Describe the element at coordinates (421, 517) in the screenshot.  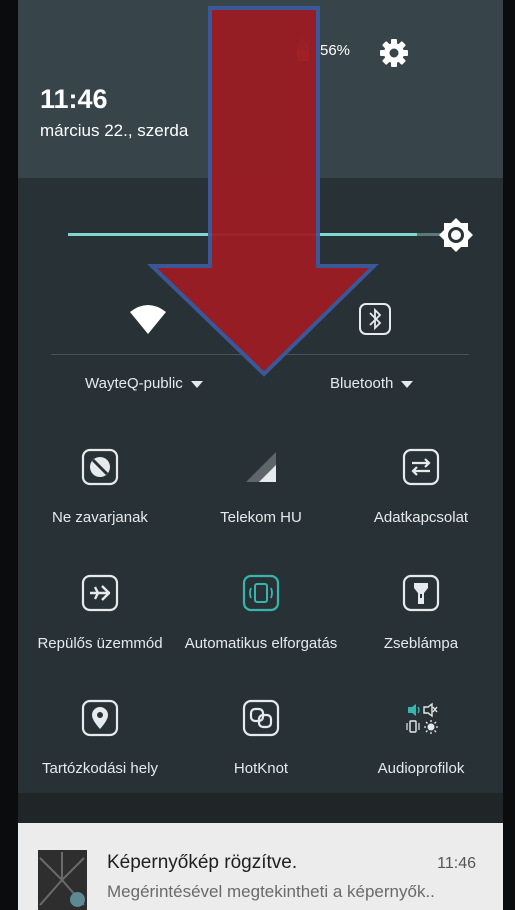
I see `tile-label: Adatkapcsolat` at that location.